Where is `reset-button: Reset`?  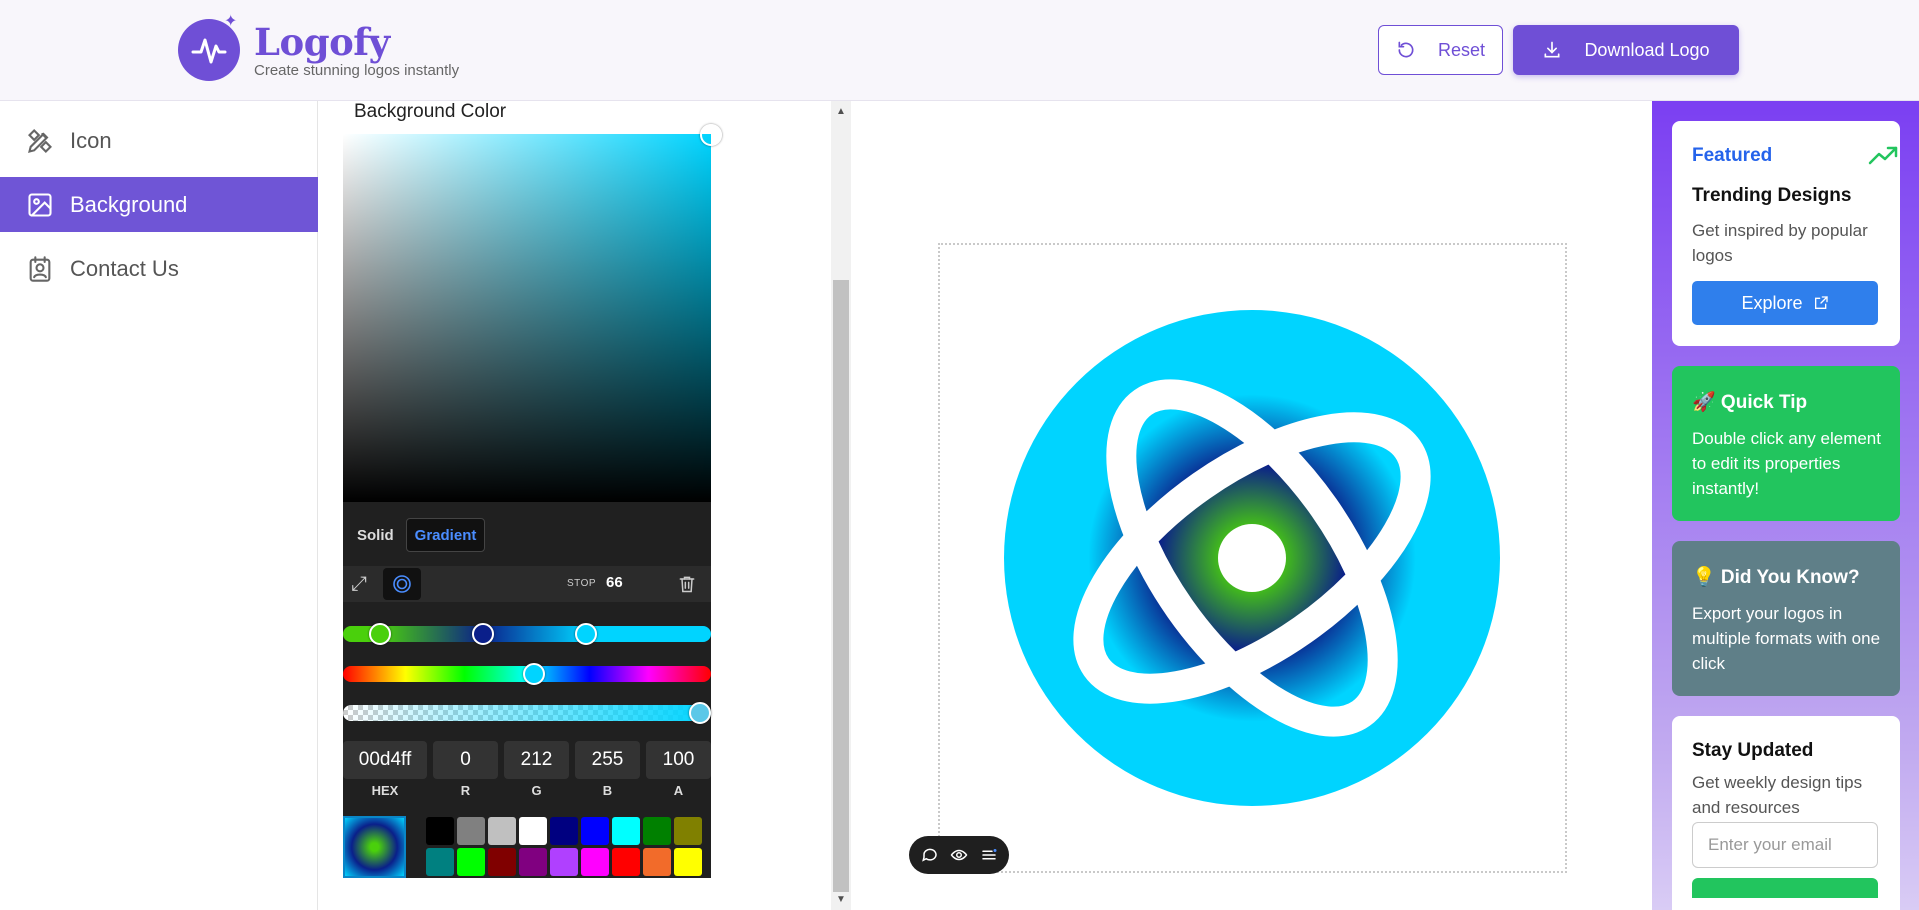 reset-button: Reset is located at coordinates (1440, 50).